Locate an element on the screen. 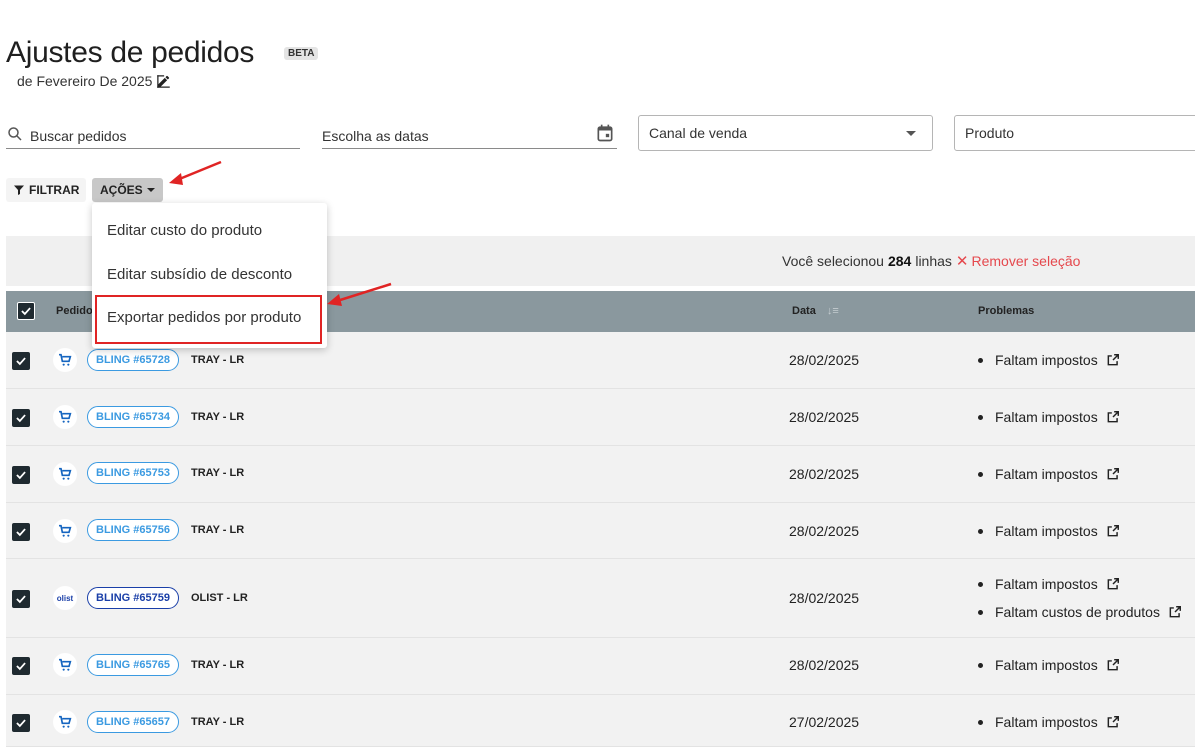  caret-down-icon is located at coordinates (150, 190).